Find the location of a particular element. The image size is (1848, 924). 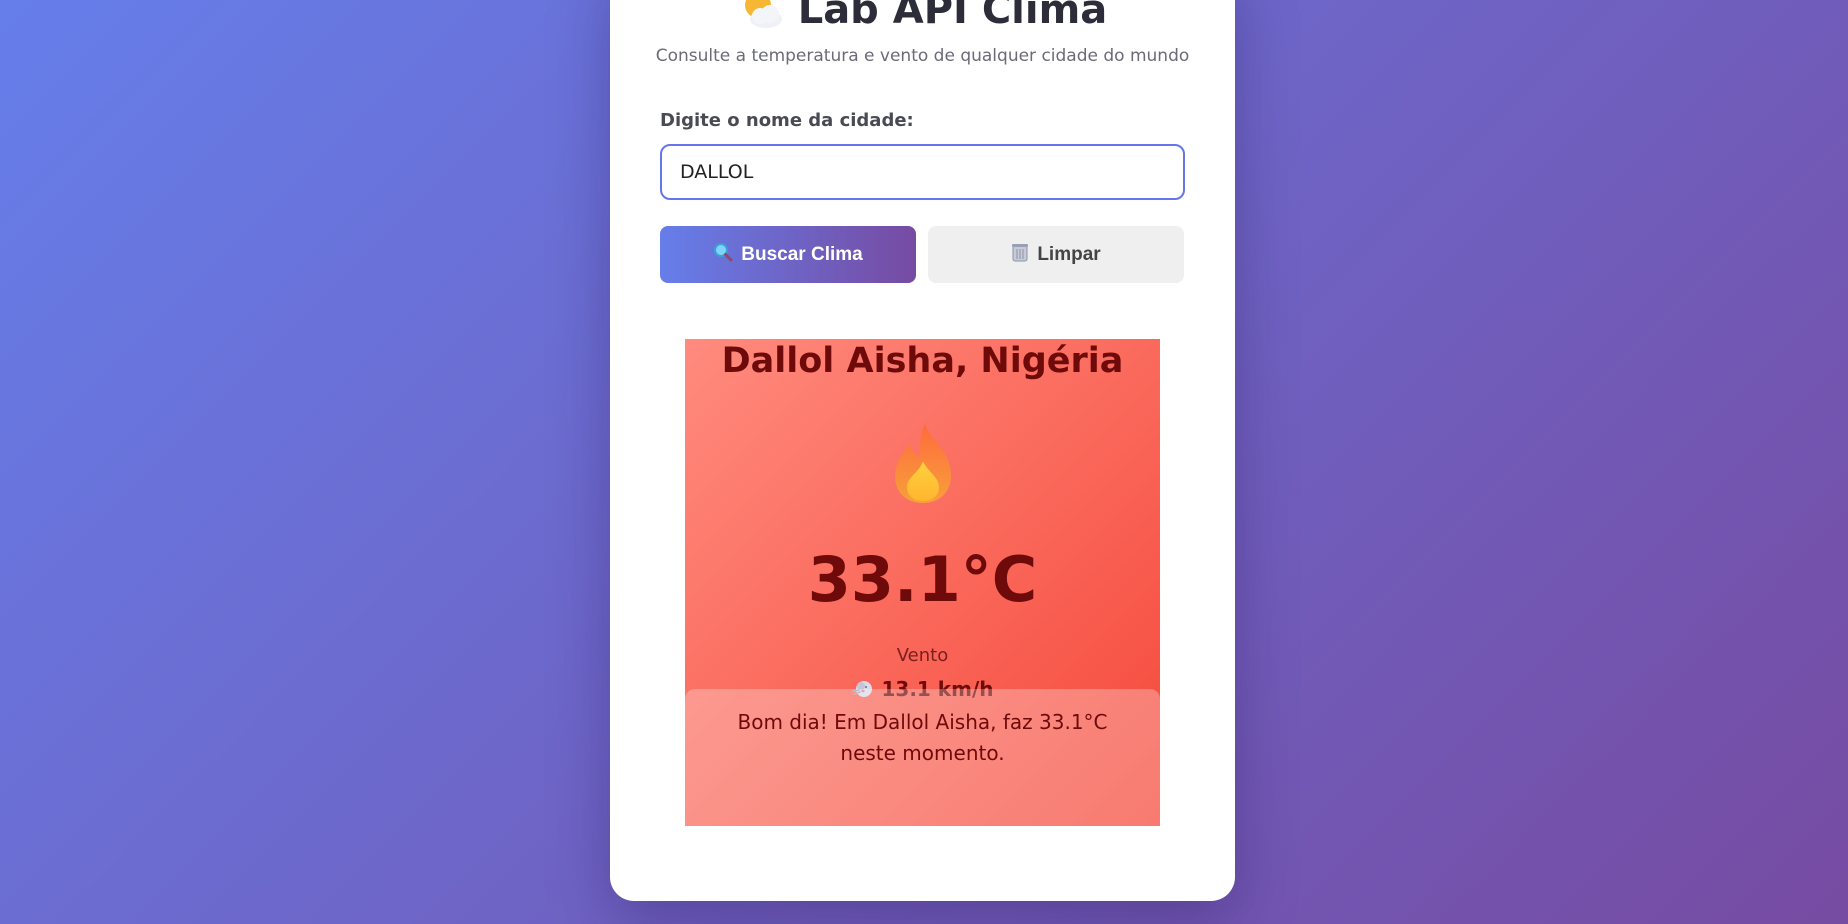

clear-button: Limpar is located at coordinates (1056, 254).